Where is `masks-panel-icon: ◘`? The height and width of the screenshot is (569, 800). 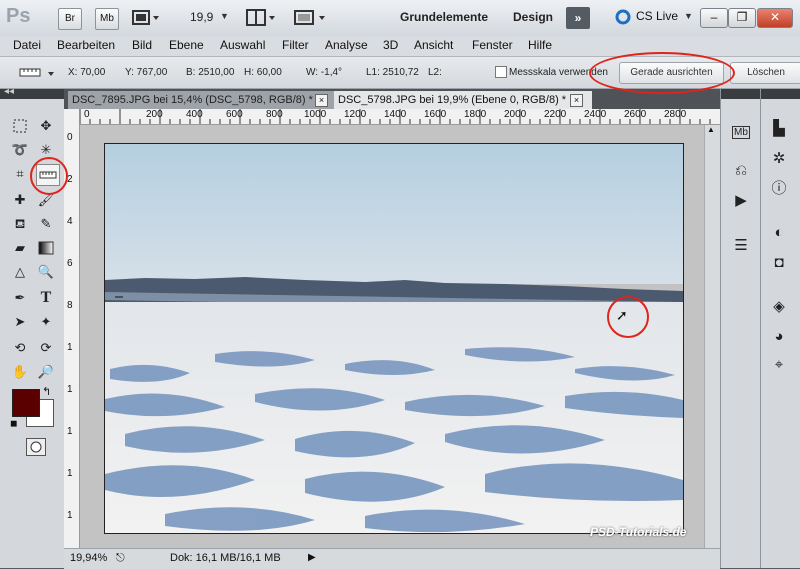
masks-panel-icon: ◘ is located at coordinates (779, 263).